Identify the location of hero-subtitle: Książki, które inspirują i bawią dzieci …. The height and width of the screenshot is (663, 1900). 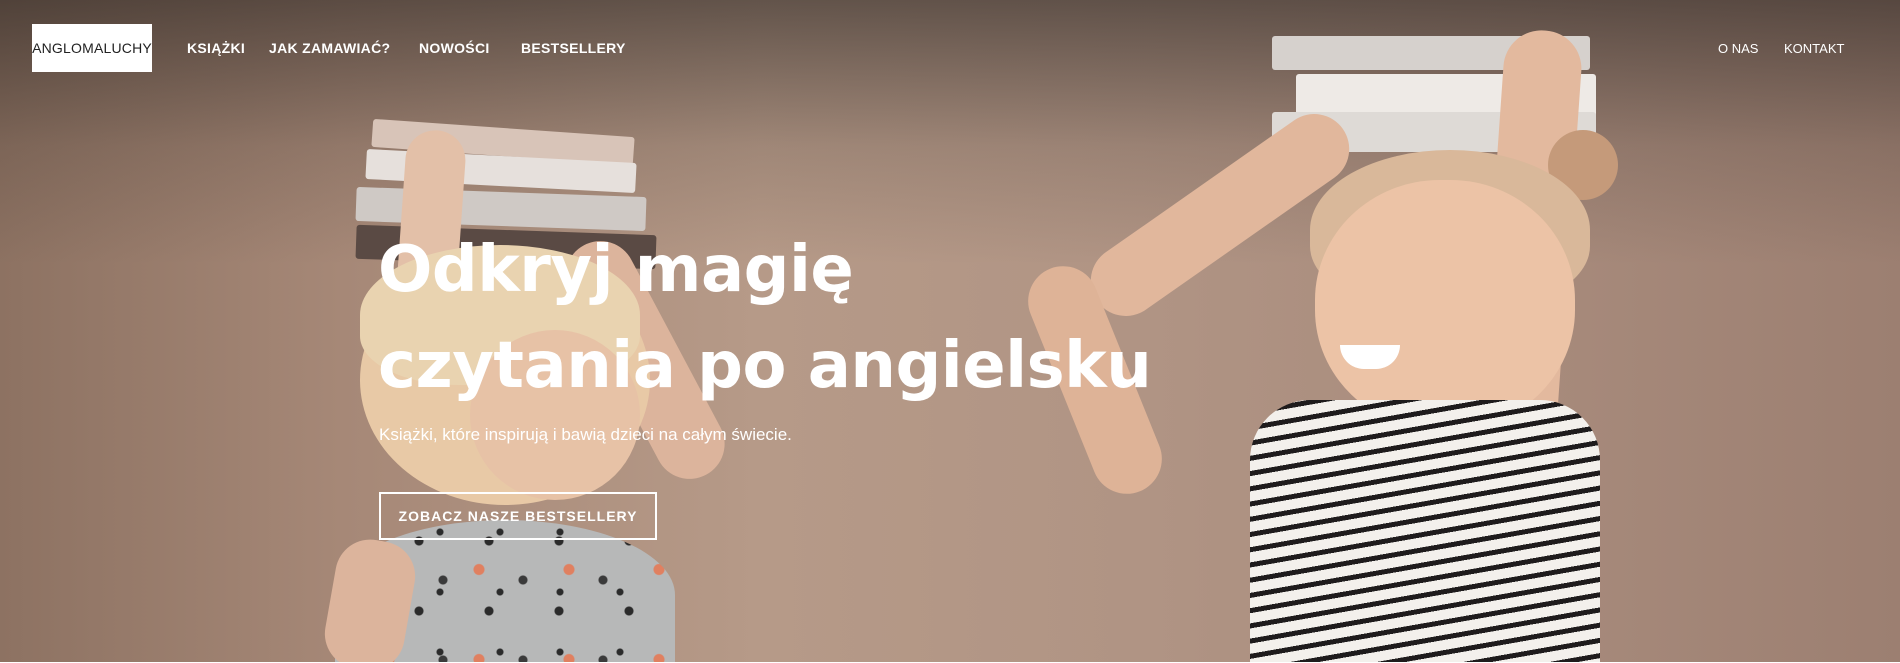
(585, 434).